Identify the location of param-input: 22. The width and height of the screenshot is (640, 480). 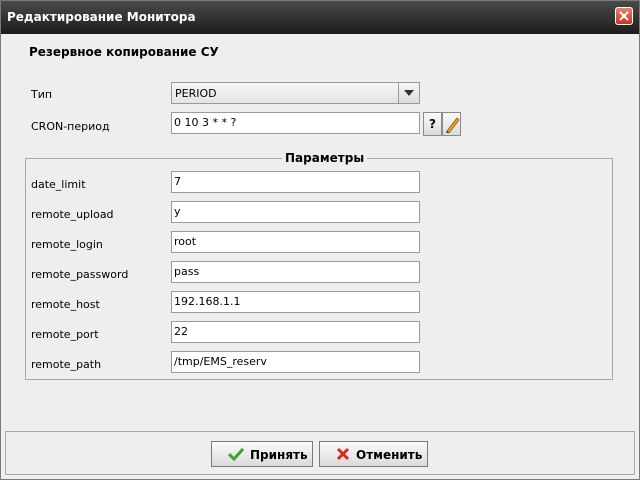
(295, 332).